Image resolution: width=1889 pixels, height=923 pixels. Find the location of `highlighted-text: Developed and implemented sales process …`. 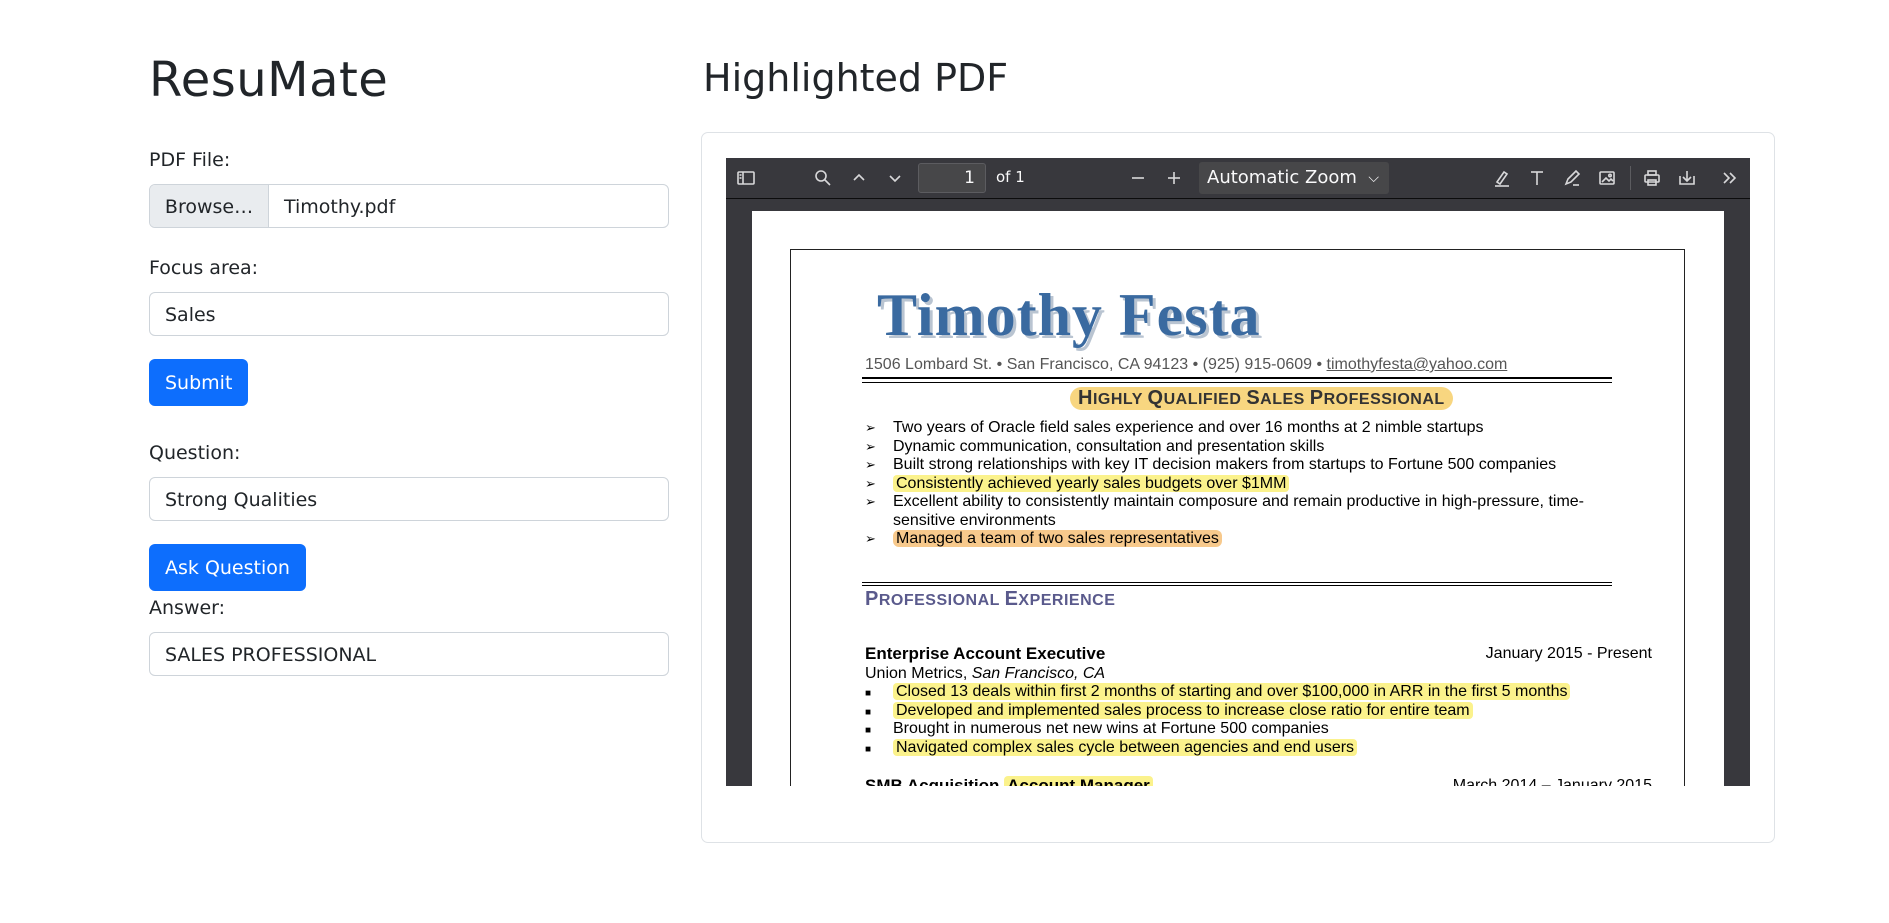

highlighted-text: Developed and implemented sales process … is located at coordinates (1183, 710).